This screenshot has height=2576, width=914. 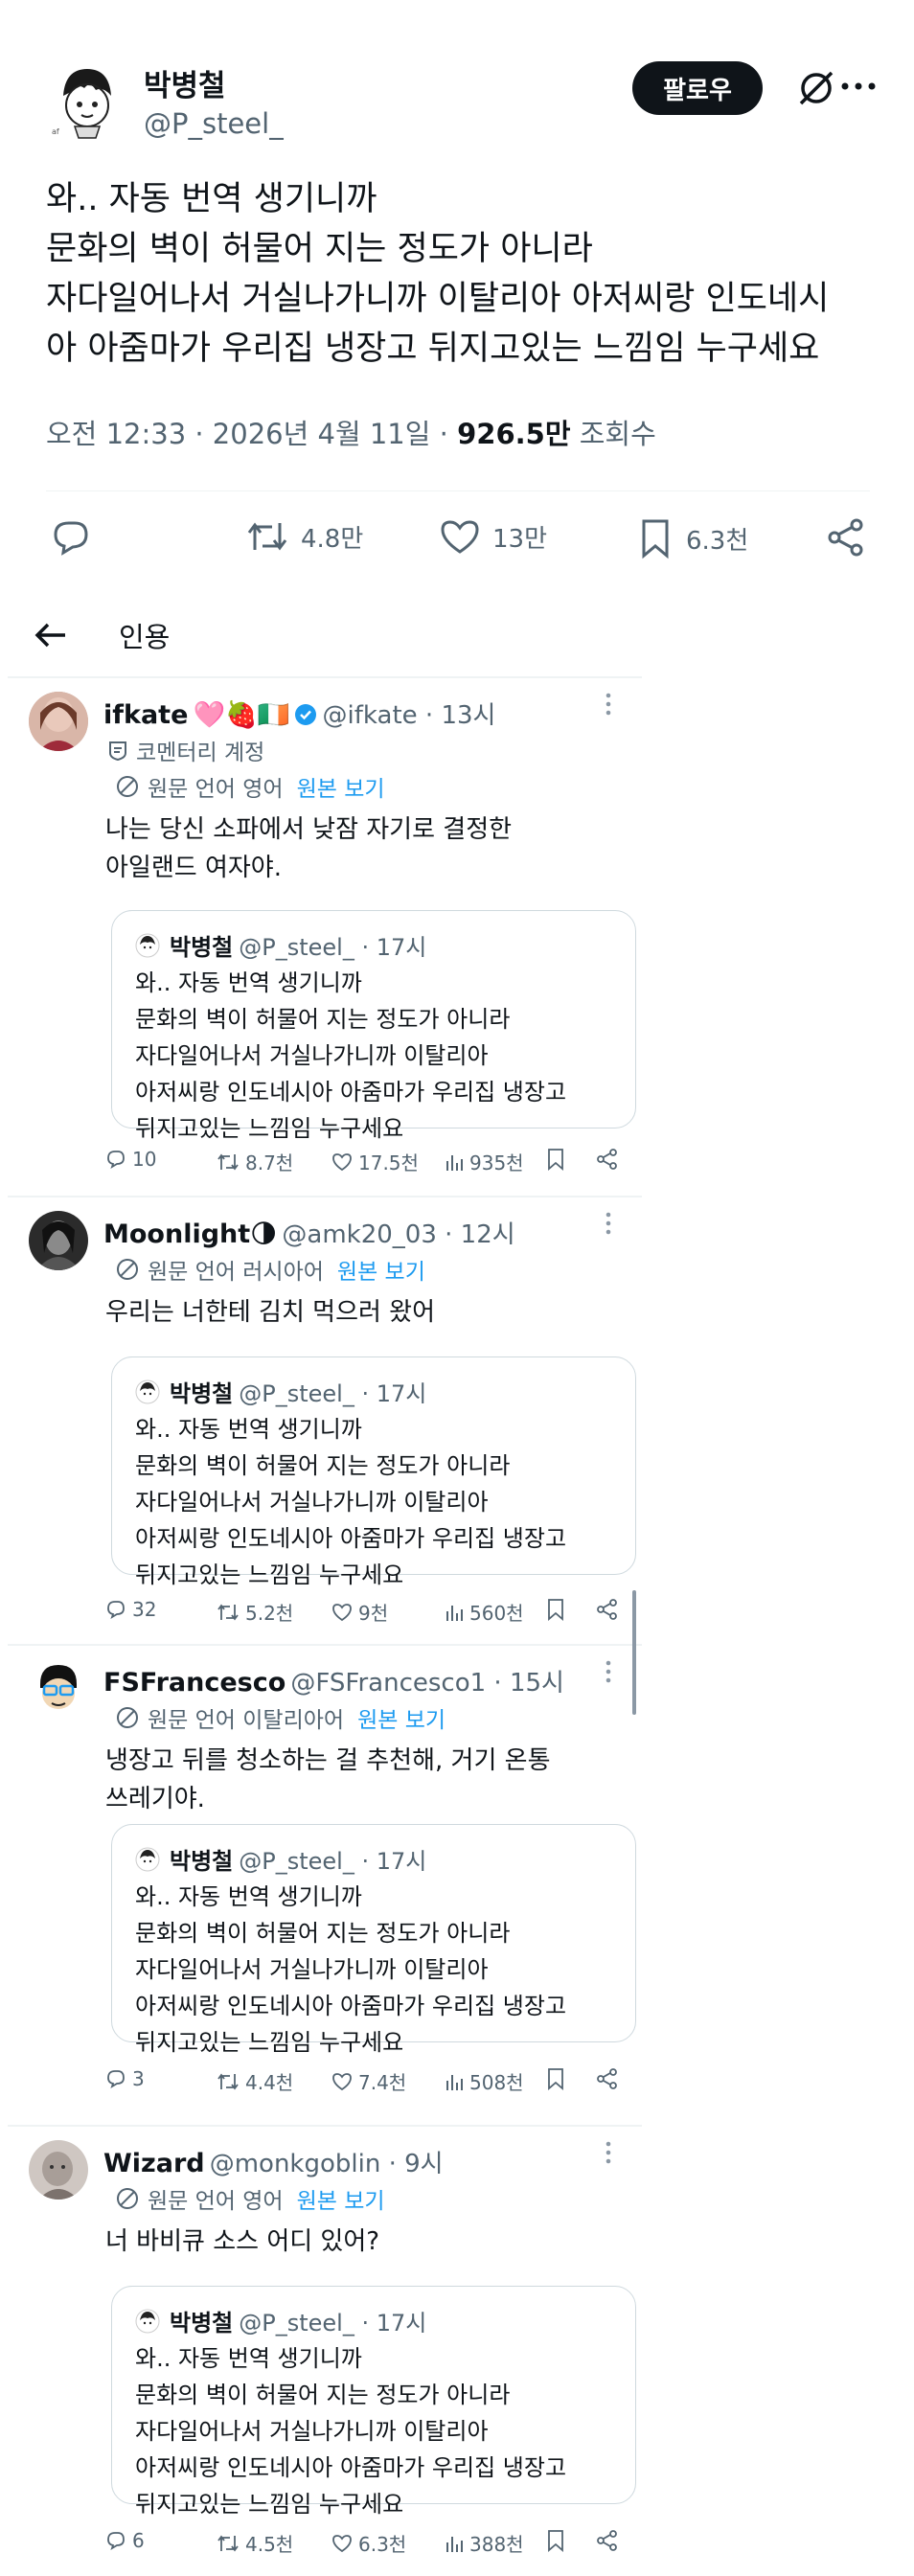 What do you see at coordinates (241, 715) in the screenshot?
I see `name-emoji: 🩷🍓🇮🇪` at bounding box center [241, 715].